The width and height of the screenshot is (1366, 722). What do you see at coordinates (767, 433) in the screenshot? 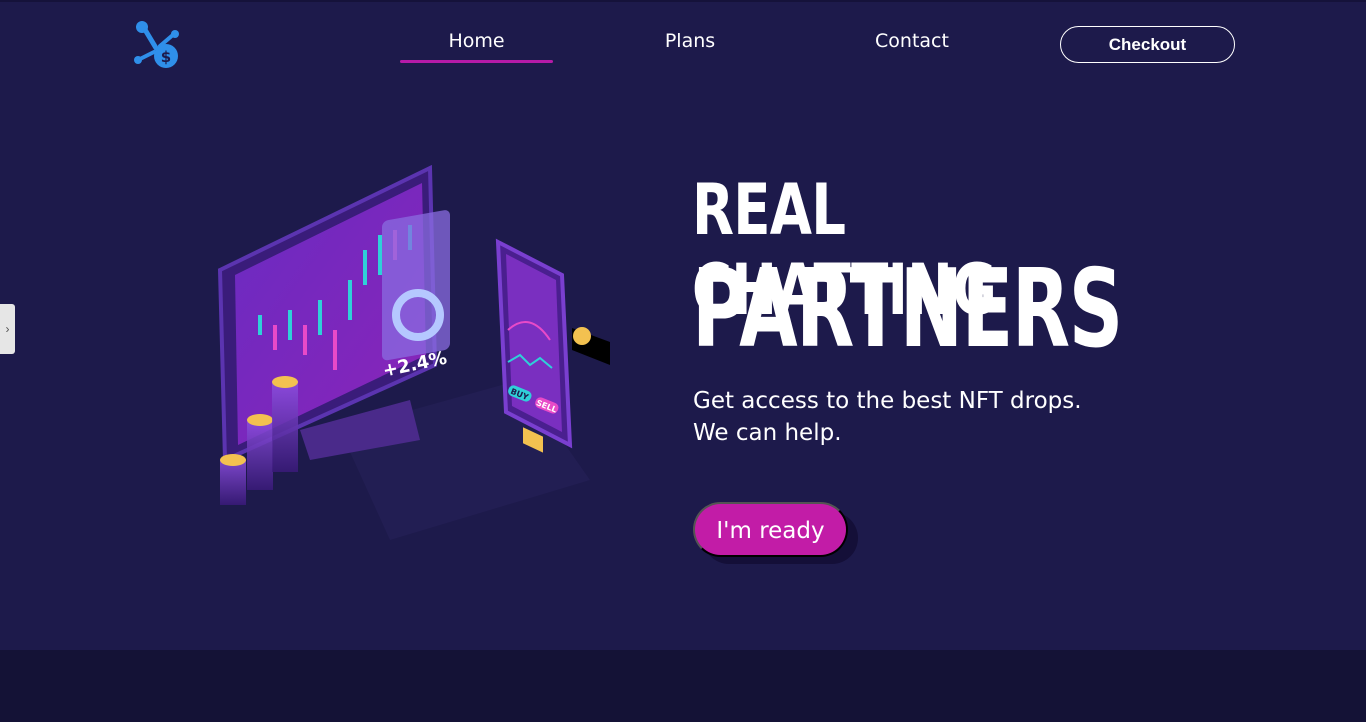
I see `hero-subtitle-line2: We can help.` at bounding box center [767, 433].